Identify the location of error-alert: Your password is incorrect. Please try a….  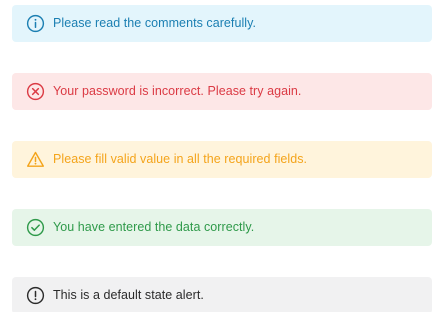
(222, 91).